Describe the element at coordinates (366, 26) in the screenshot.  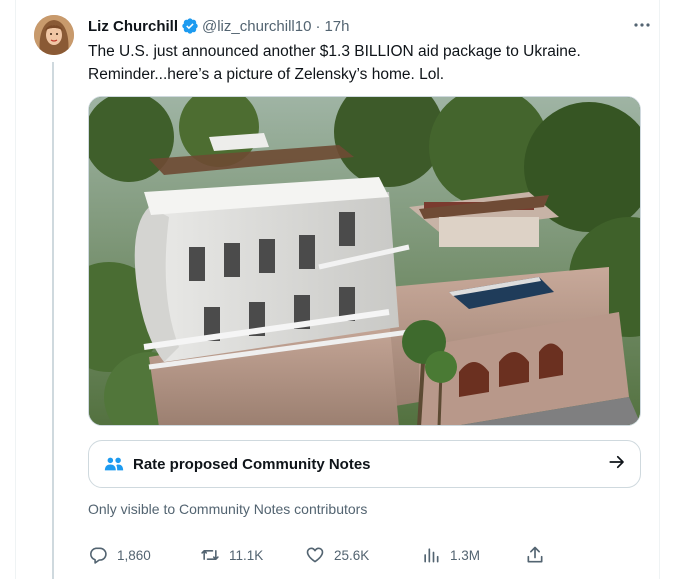
I see `tweet-header: Liz Churchill @liz_churchill10 · 17h` at that location.